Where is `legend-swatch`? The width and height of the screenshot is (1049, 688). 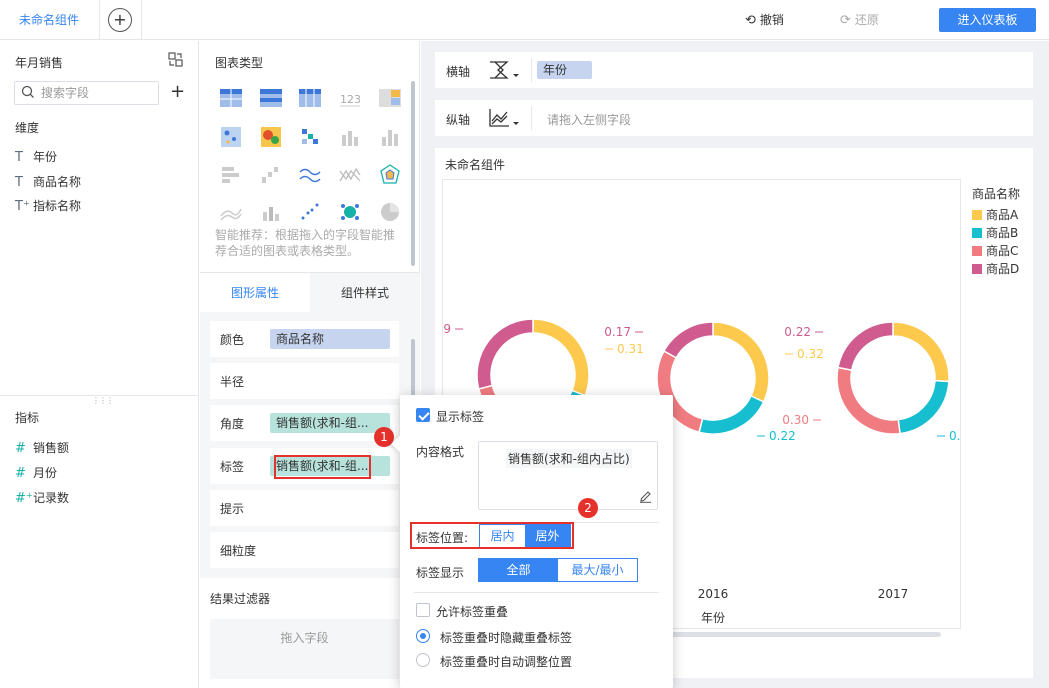 legend-swatch is located at coordinates (977, 269).